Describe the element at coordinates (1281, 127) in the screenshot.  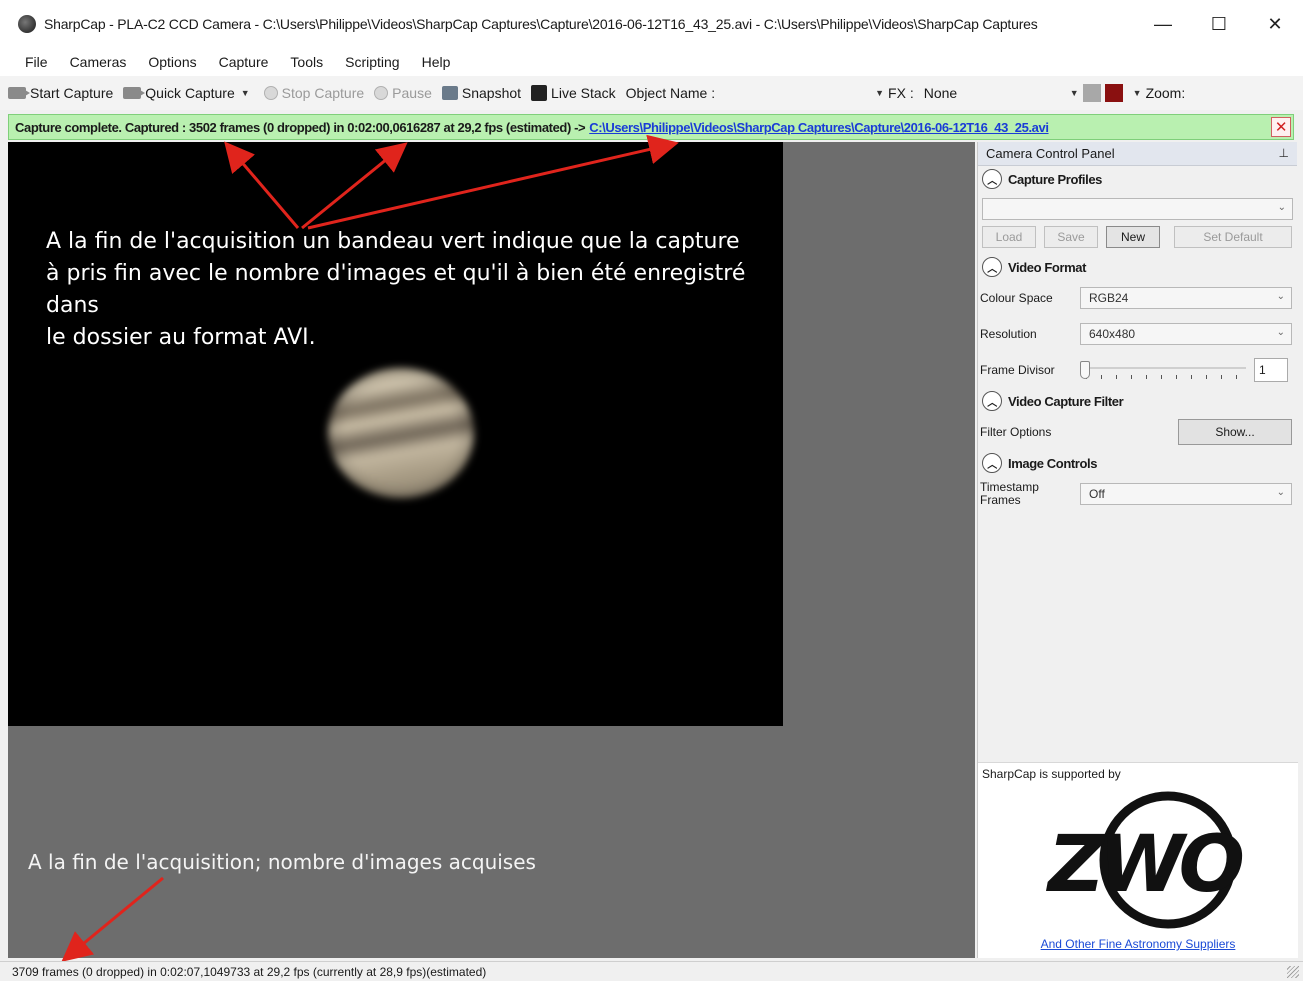
I see `banner-close-icon: ✕` at that location.